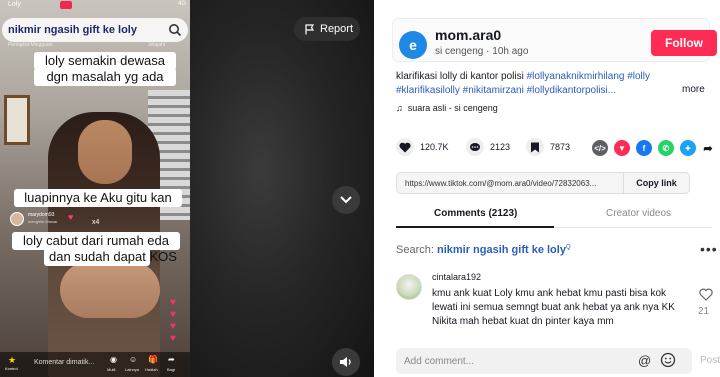  Describe the element at coordinates (337, 29) in the screenshot. I see `report-label: Report` at that location.